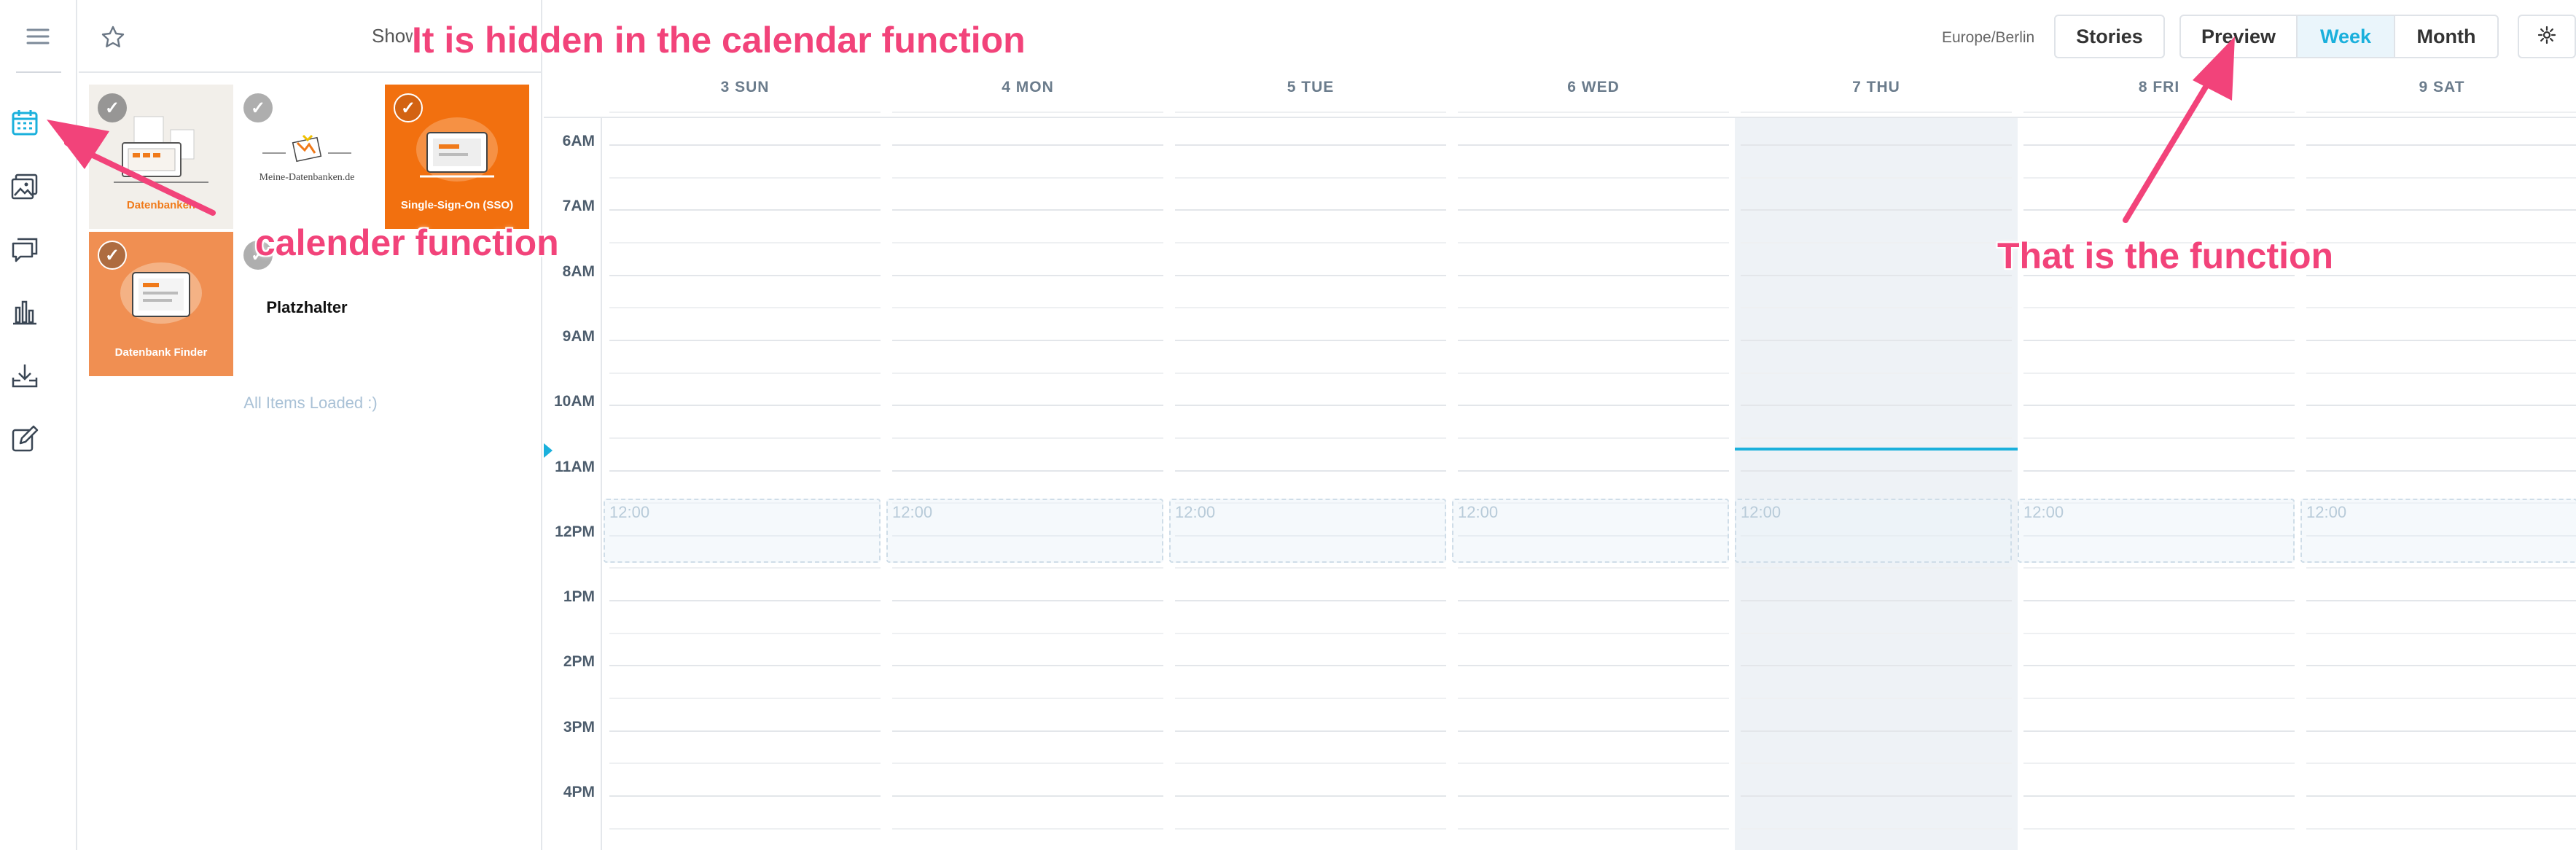 This screenshot has width=2576, height=850. I want to click on day-header: 7 THU, so click(1876, 96).